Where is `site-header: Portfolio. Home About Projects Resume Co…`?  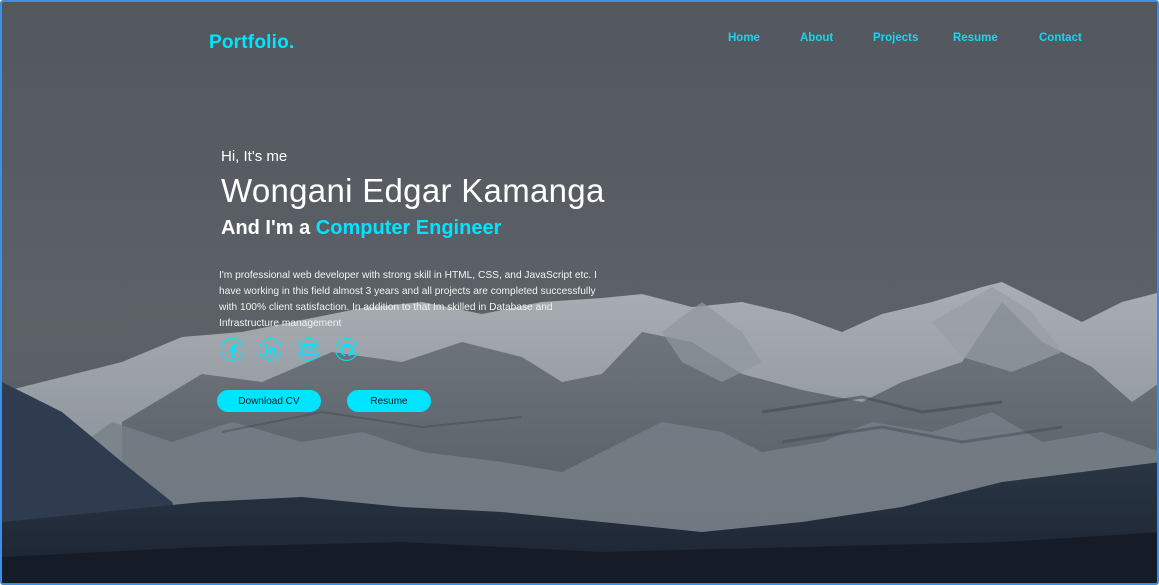 site-header: Portfolio. Home About Projects Resume Co… is located at coordinates (579, 42).